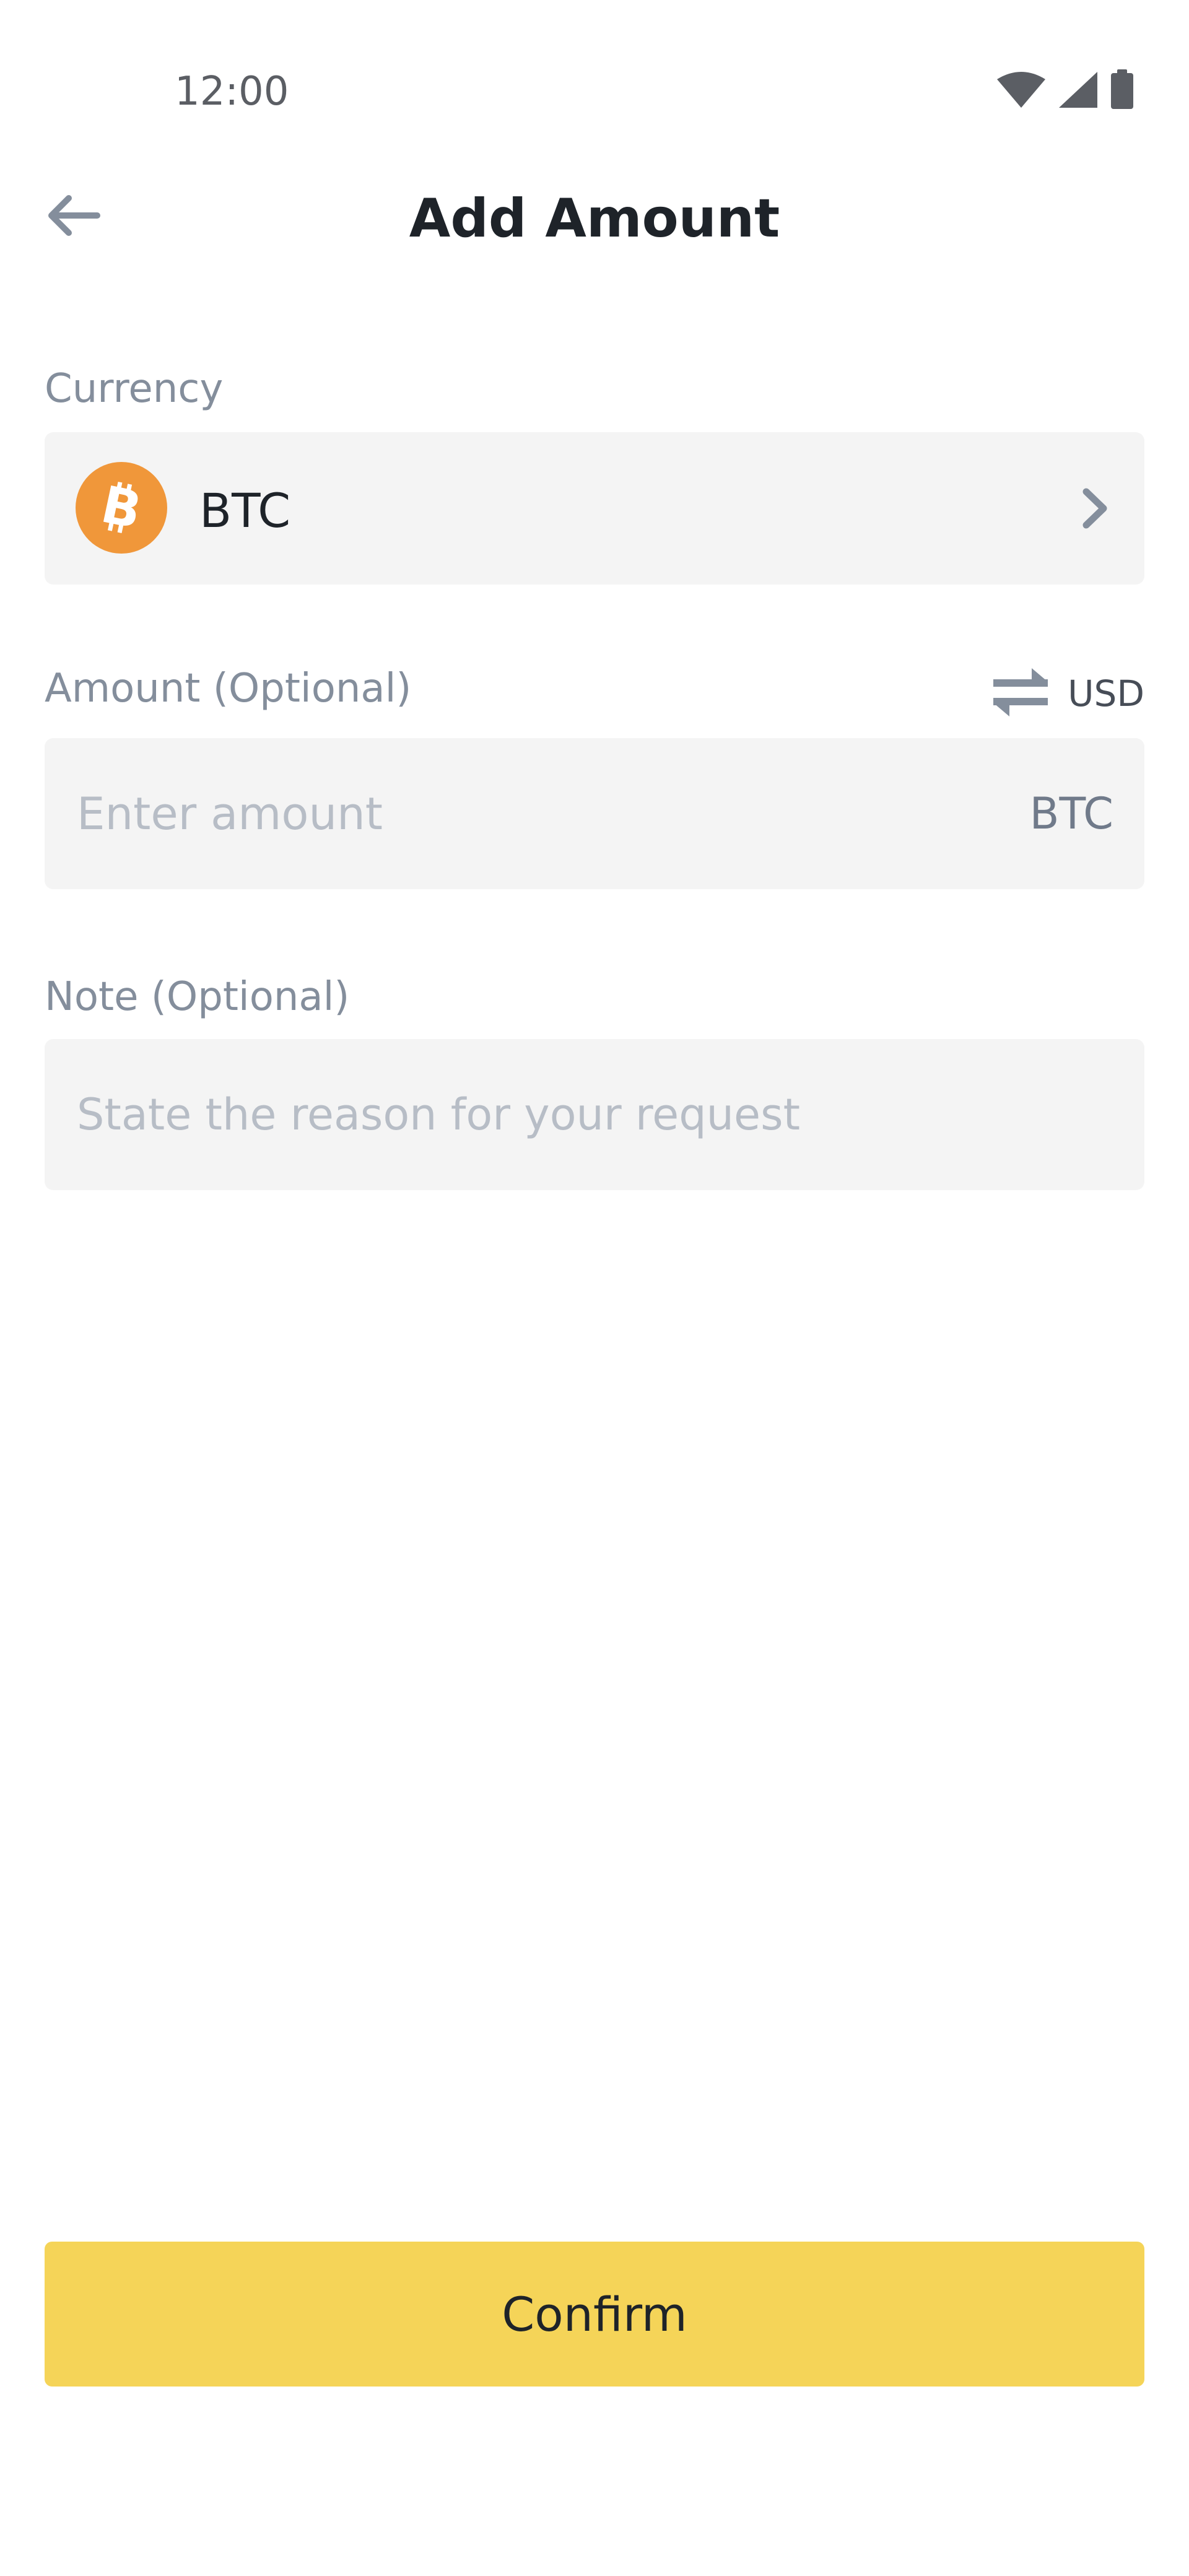 Image resolution: width=1189 pixels, height=2576 pixels. I want to click on note-field, so click(594, 1114).